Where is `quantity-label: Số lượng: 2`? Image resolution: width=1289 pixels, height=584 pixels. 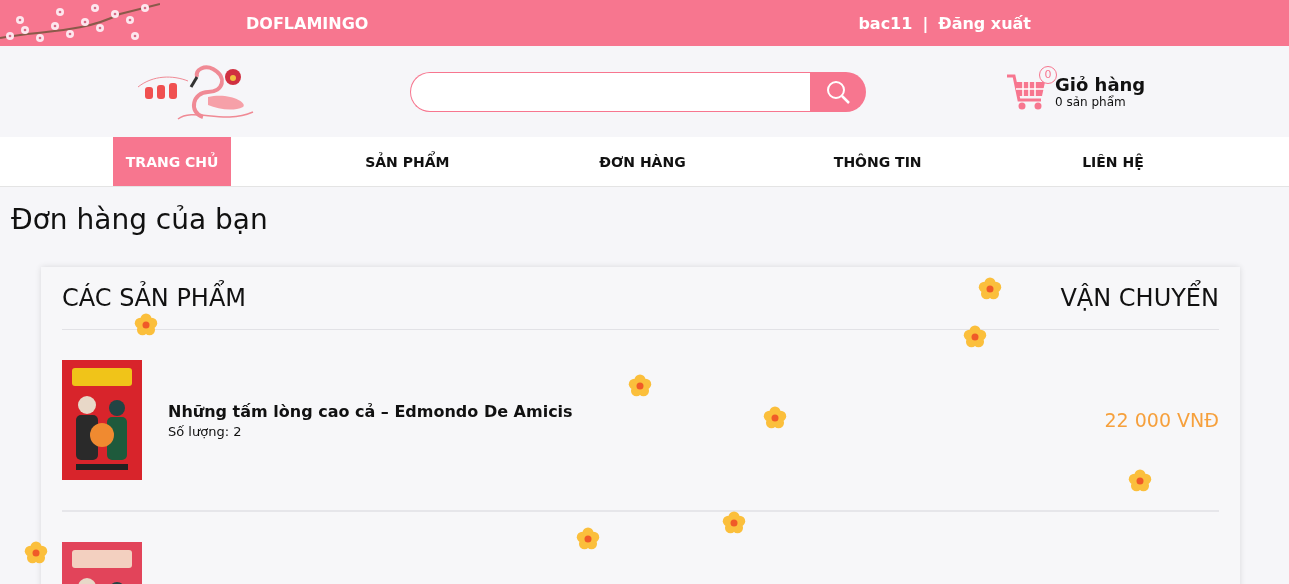
quantity-label: Số lượng: 2 is located at coordinates (205, 431).